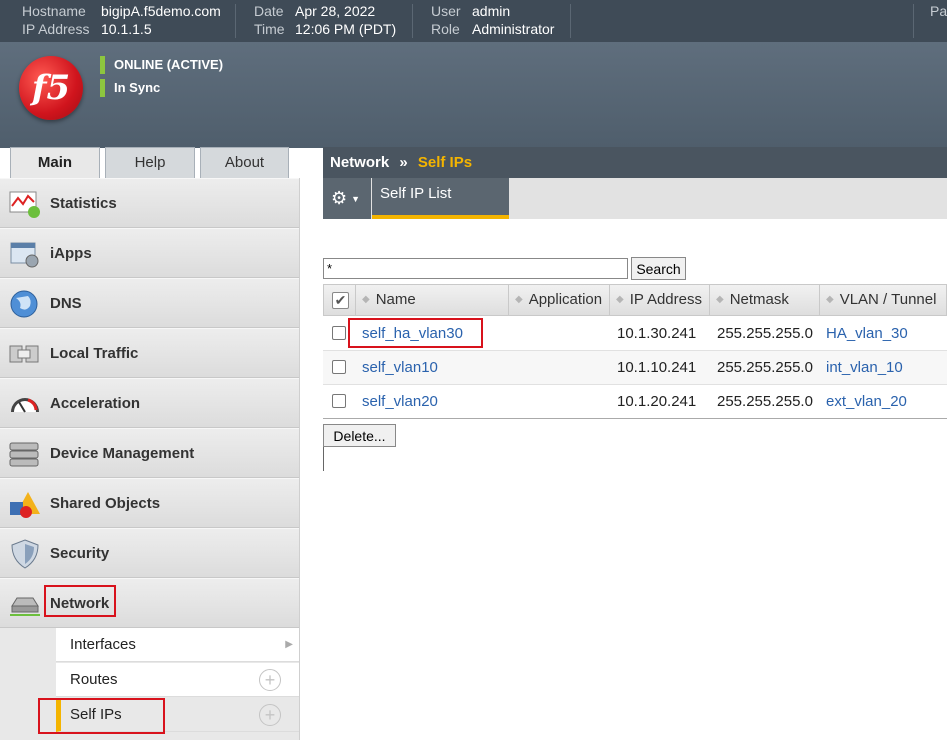 Image resolution: width=947 pixels, height=740 pixels. I want to click on network-highlight, so click(80, 601).